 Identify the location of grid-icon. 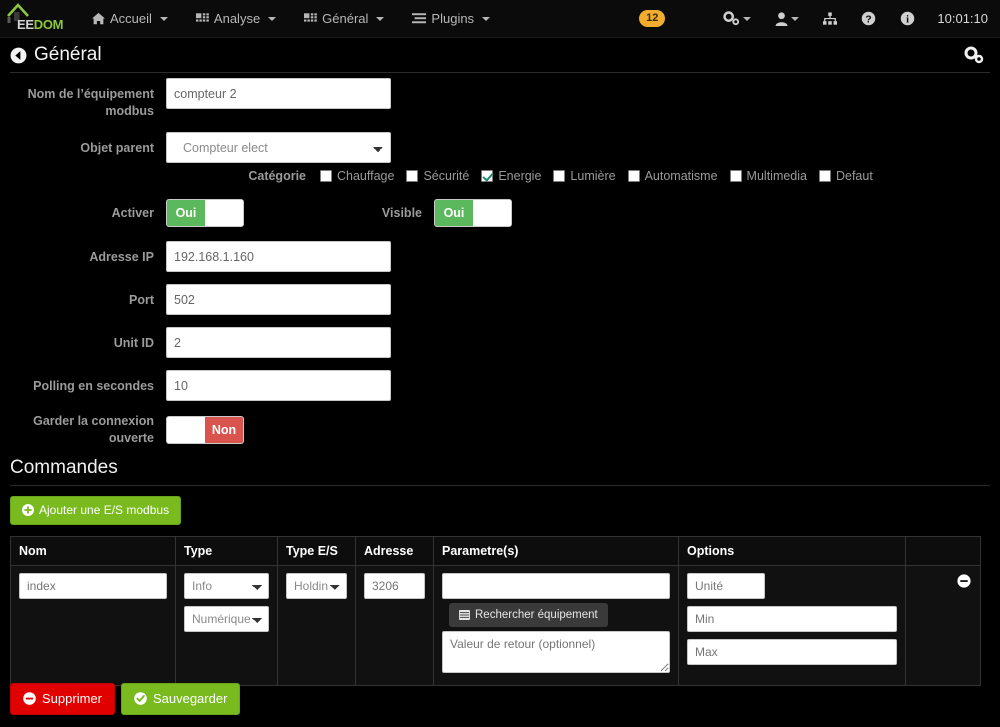
(202, 18).